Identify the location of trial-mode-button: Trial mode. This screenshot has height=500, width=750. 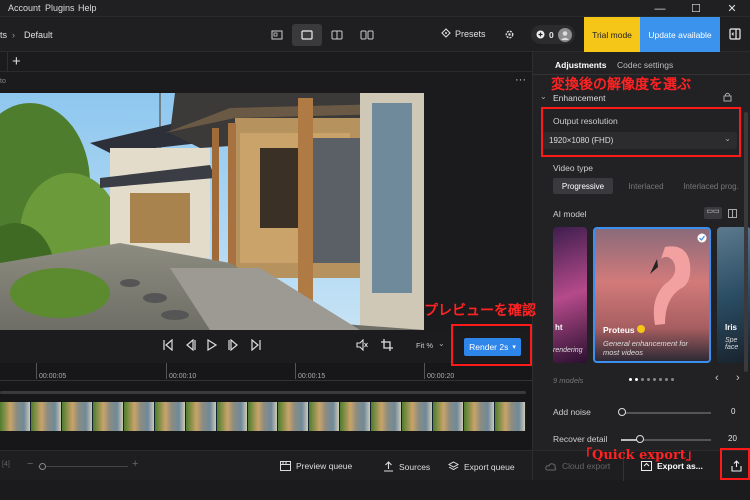
(612, 34).